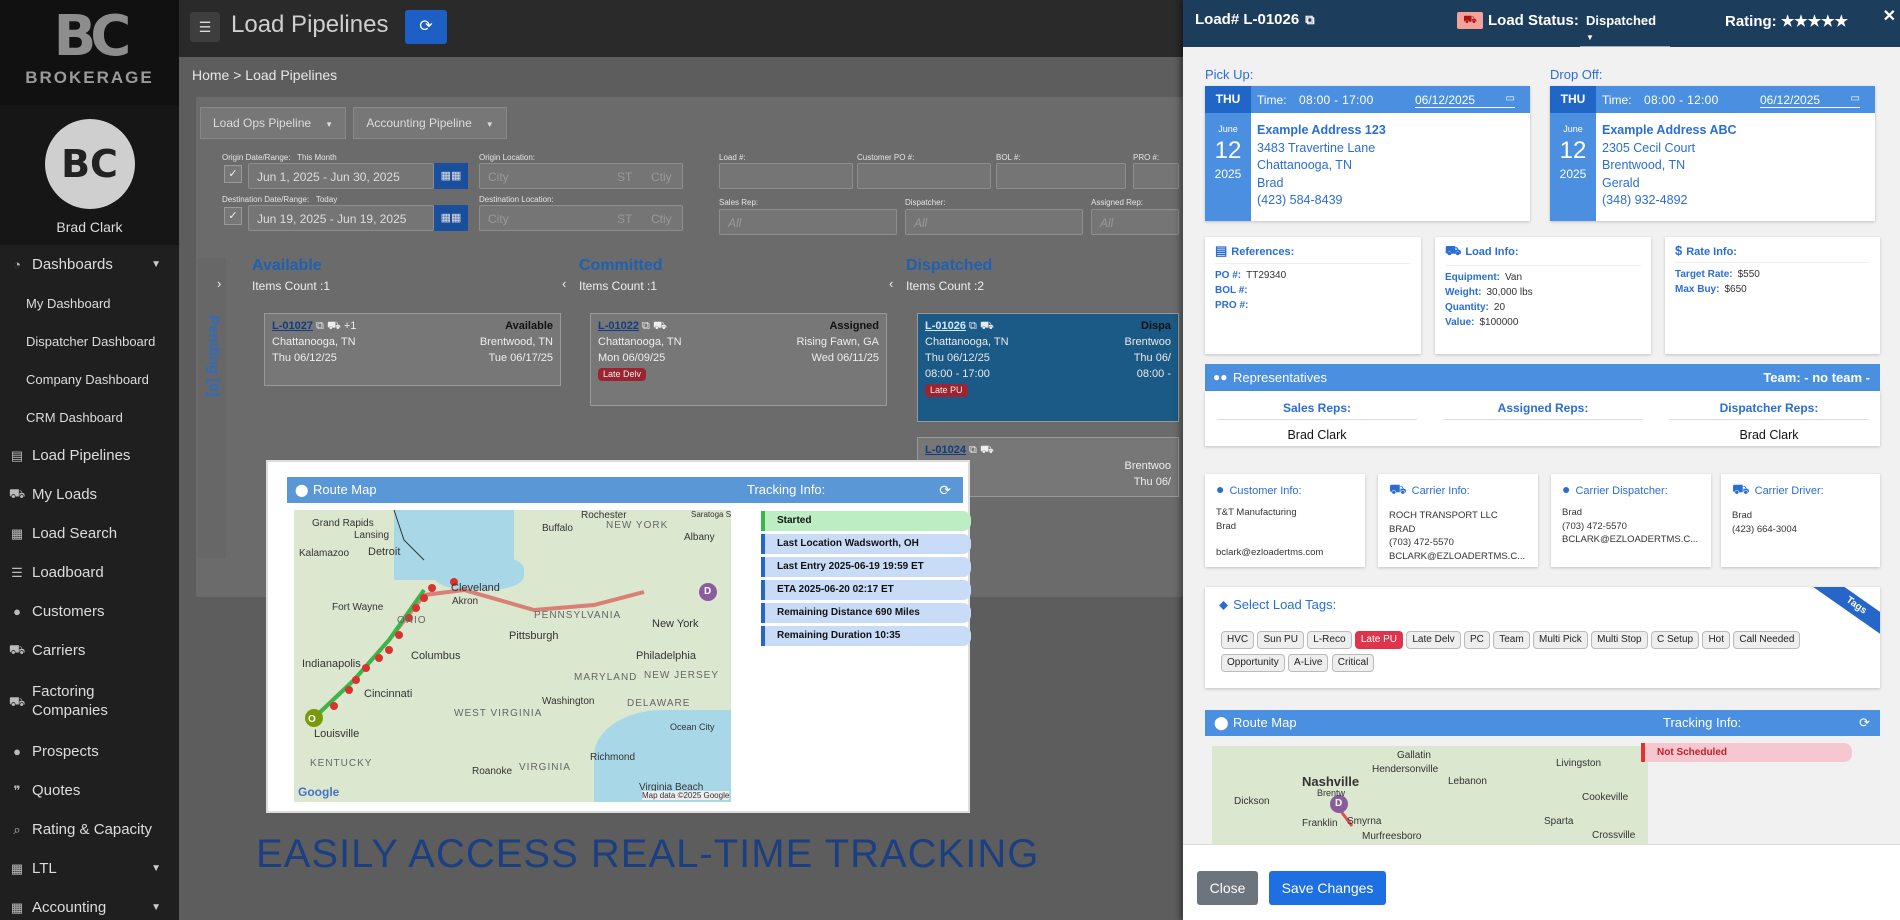 The image size is (1900, 920). I want to click on sidebar-item-ltl: ▦ LTL ▼, so click(89, 868).